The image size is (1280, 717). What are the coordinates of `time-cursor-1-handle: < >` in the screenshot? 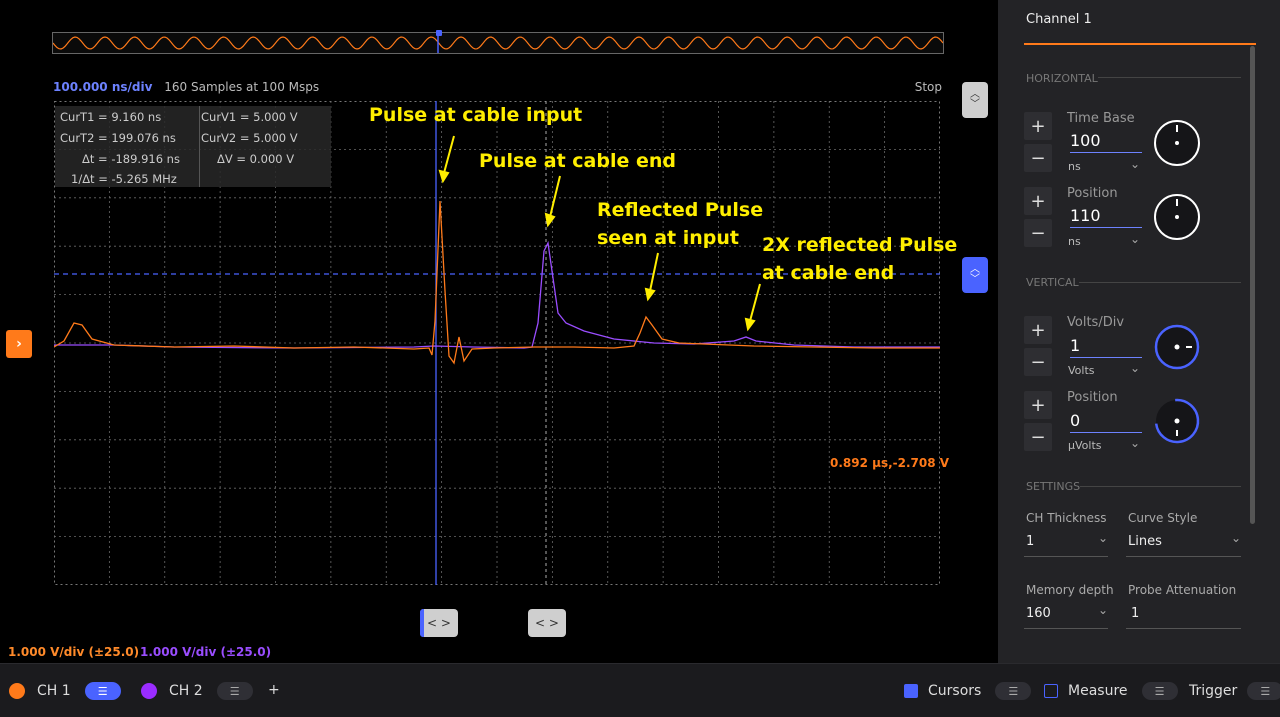 It's located at (439, 623).